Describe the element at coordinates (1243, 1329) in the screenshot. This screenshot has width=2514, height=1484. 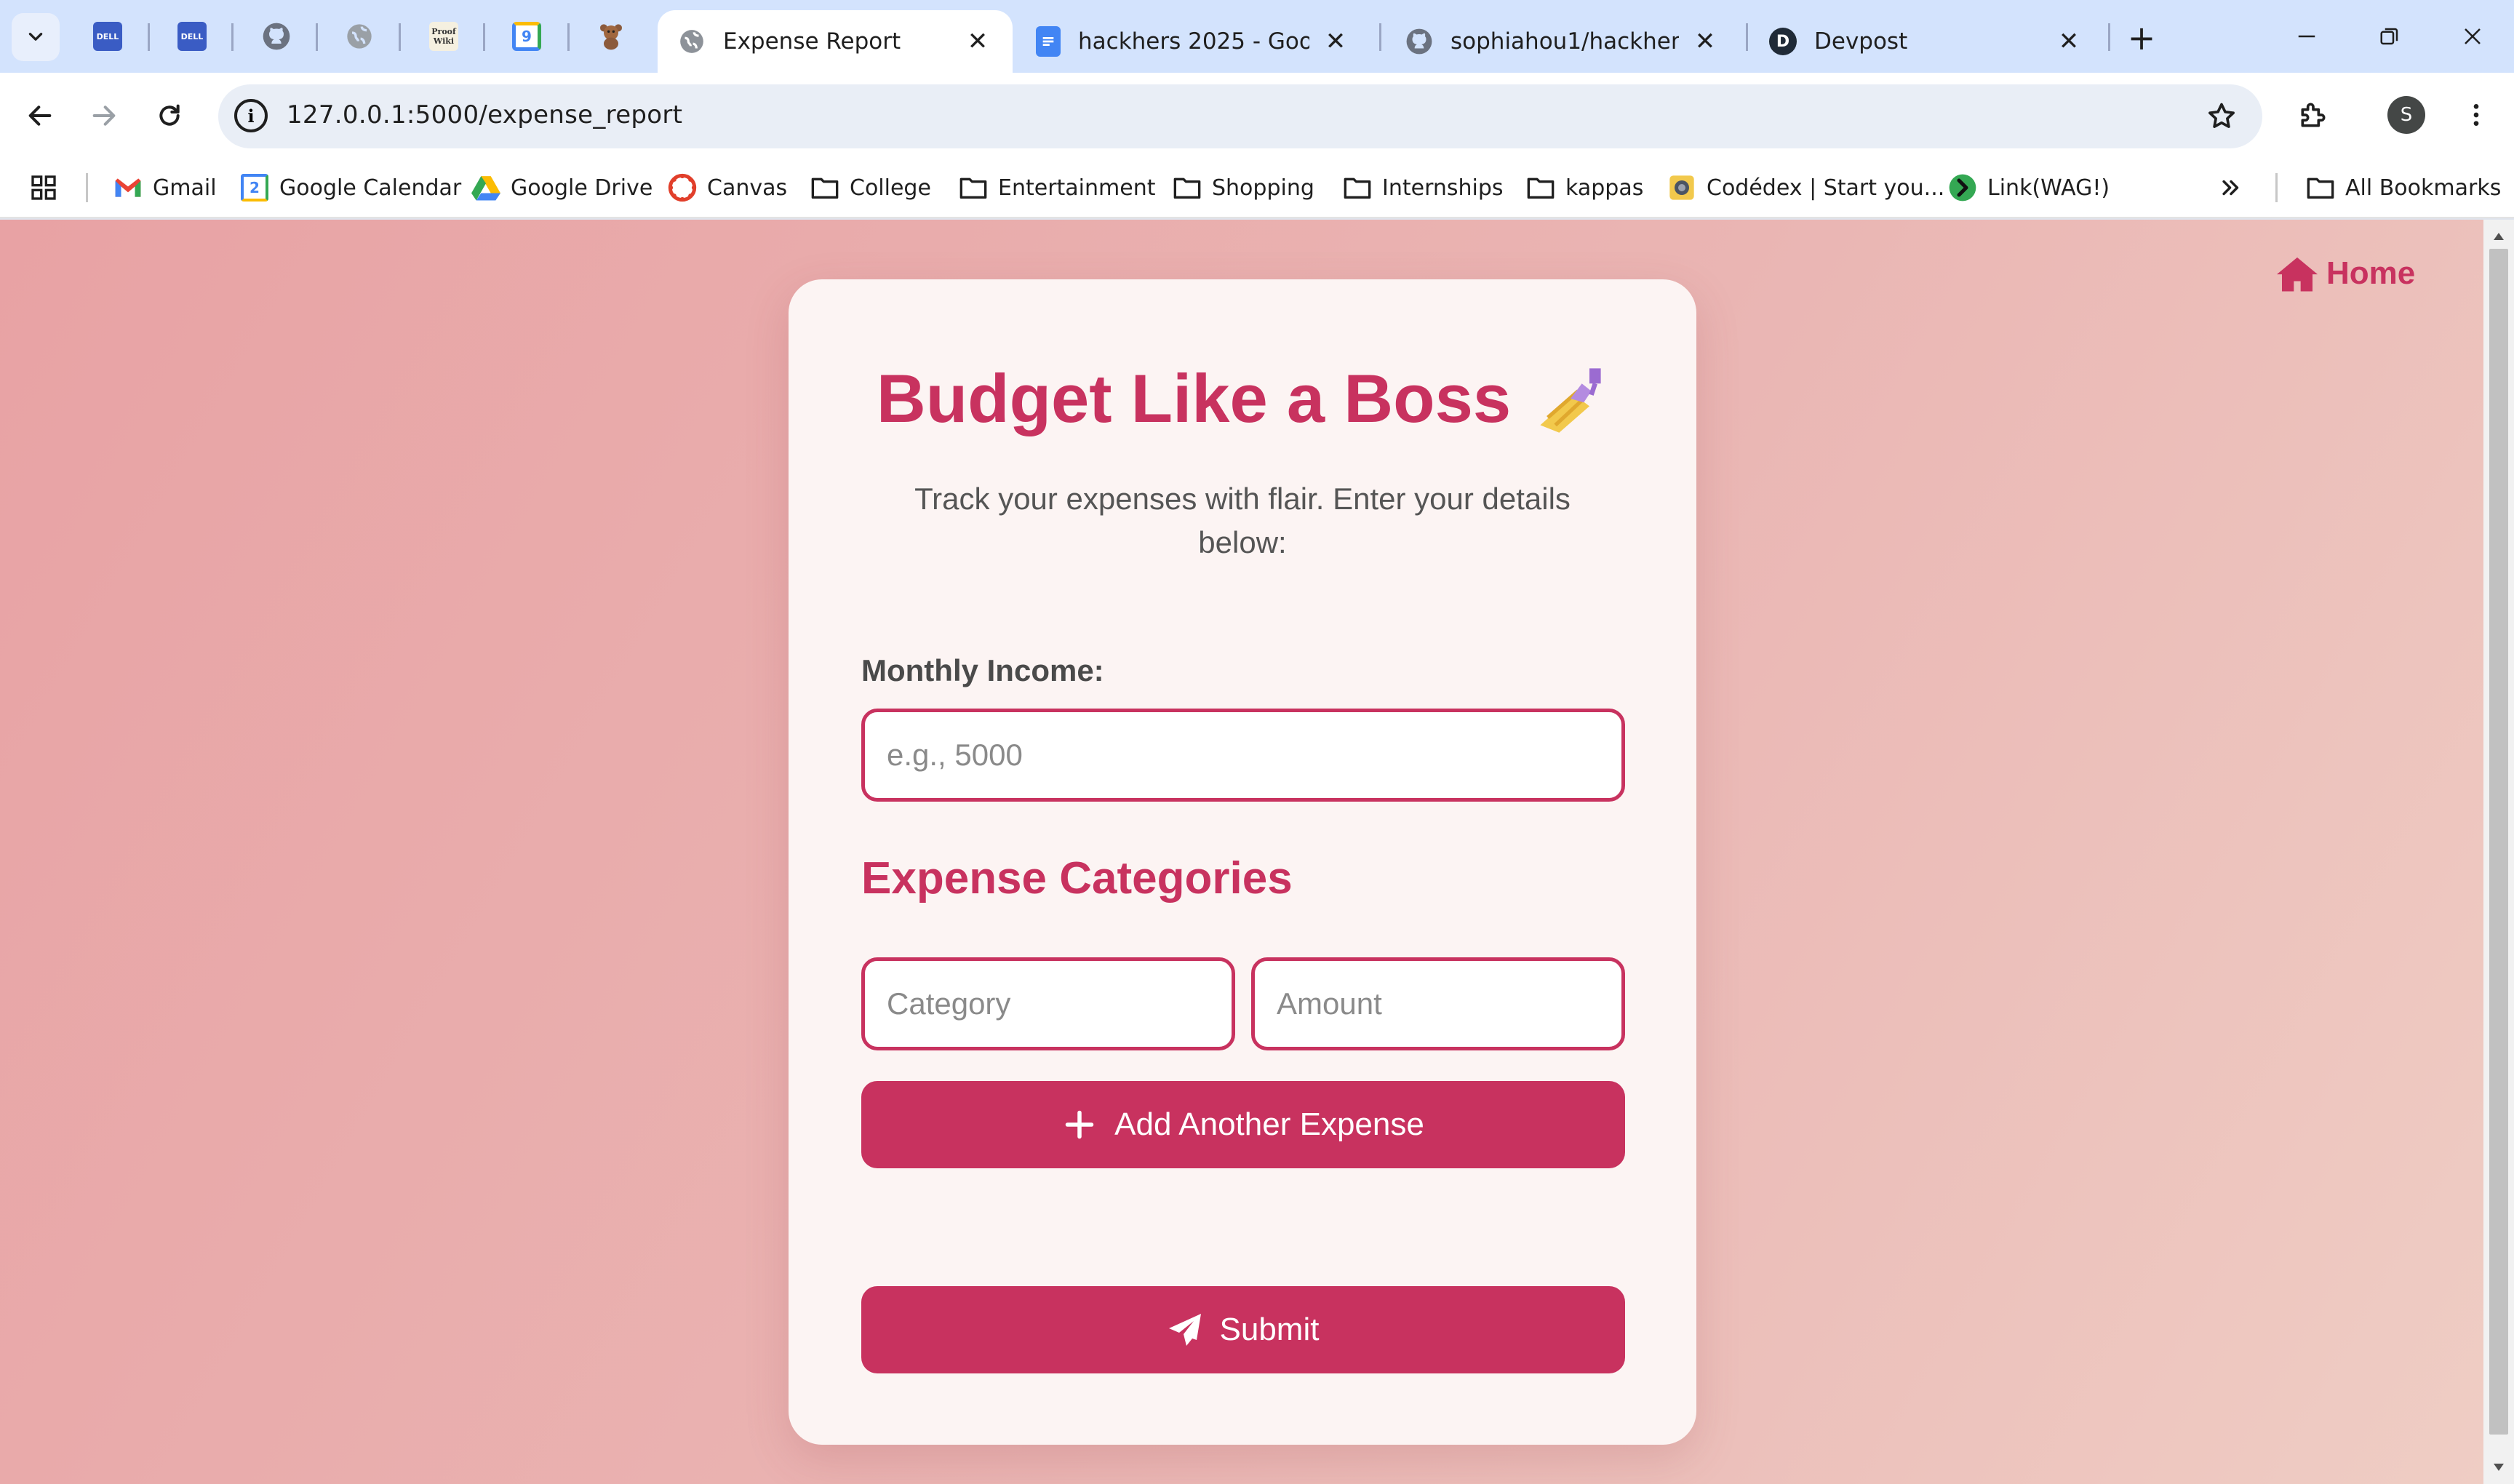
I see `submit-button: Submit` at that location.